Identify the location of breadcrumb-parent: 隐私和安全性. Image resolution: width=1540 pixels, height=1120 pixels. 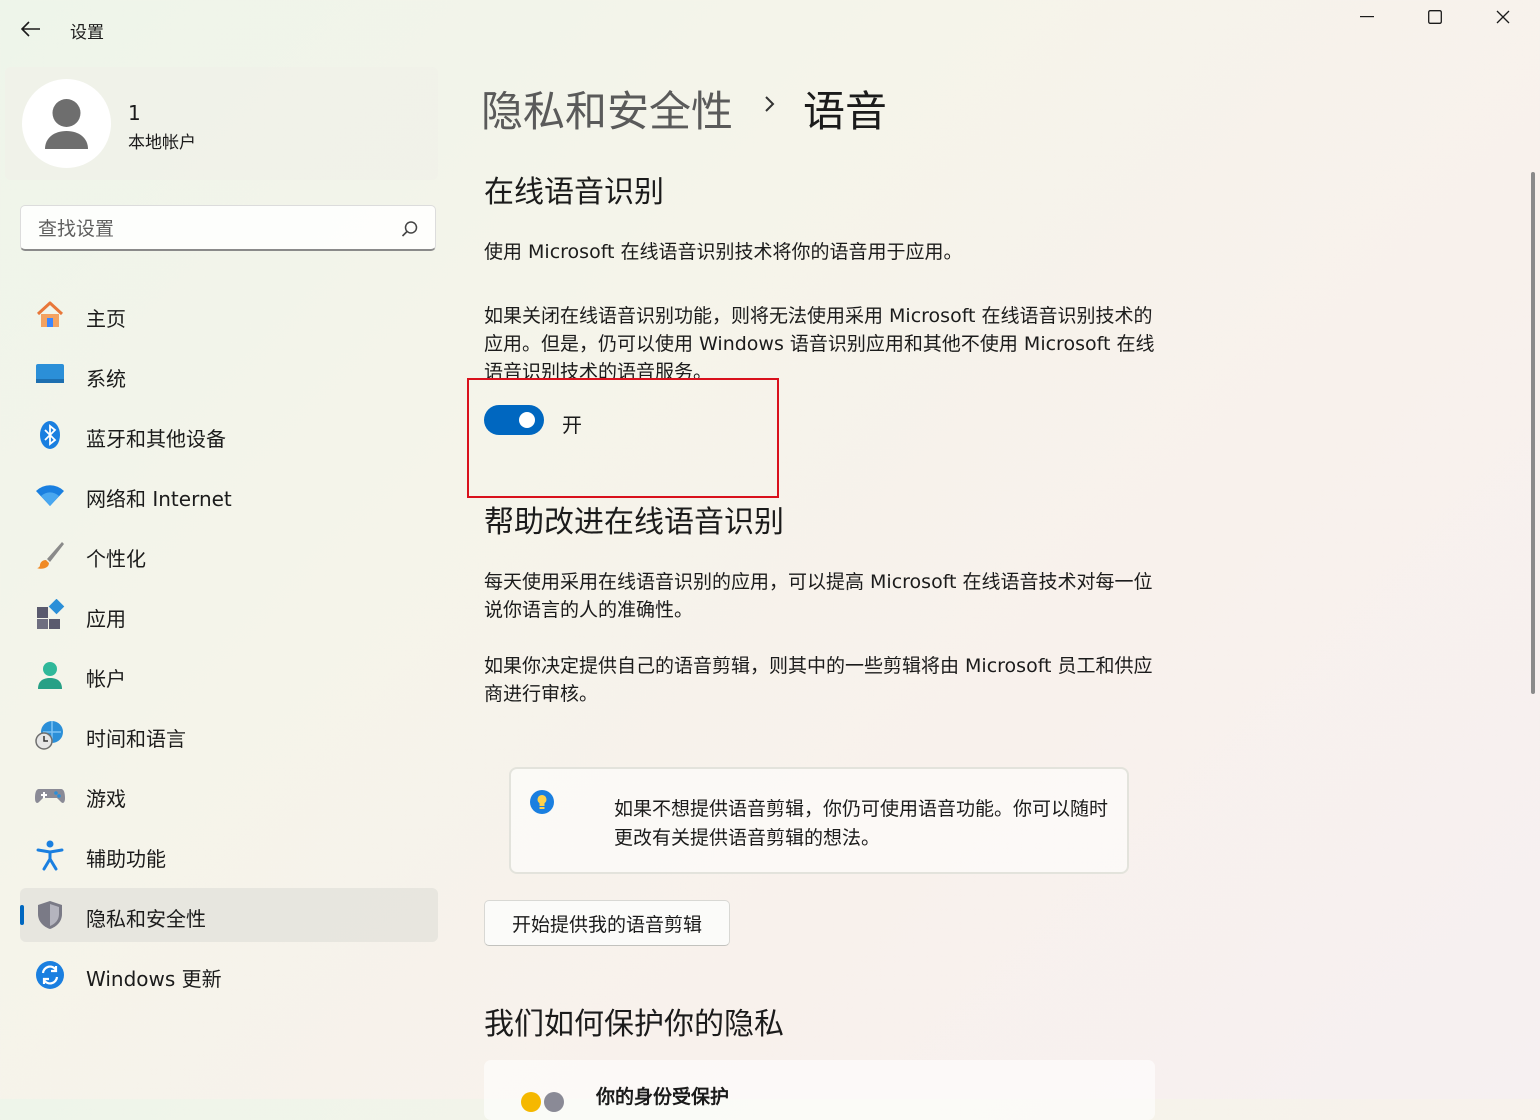
(607, 108).